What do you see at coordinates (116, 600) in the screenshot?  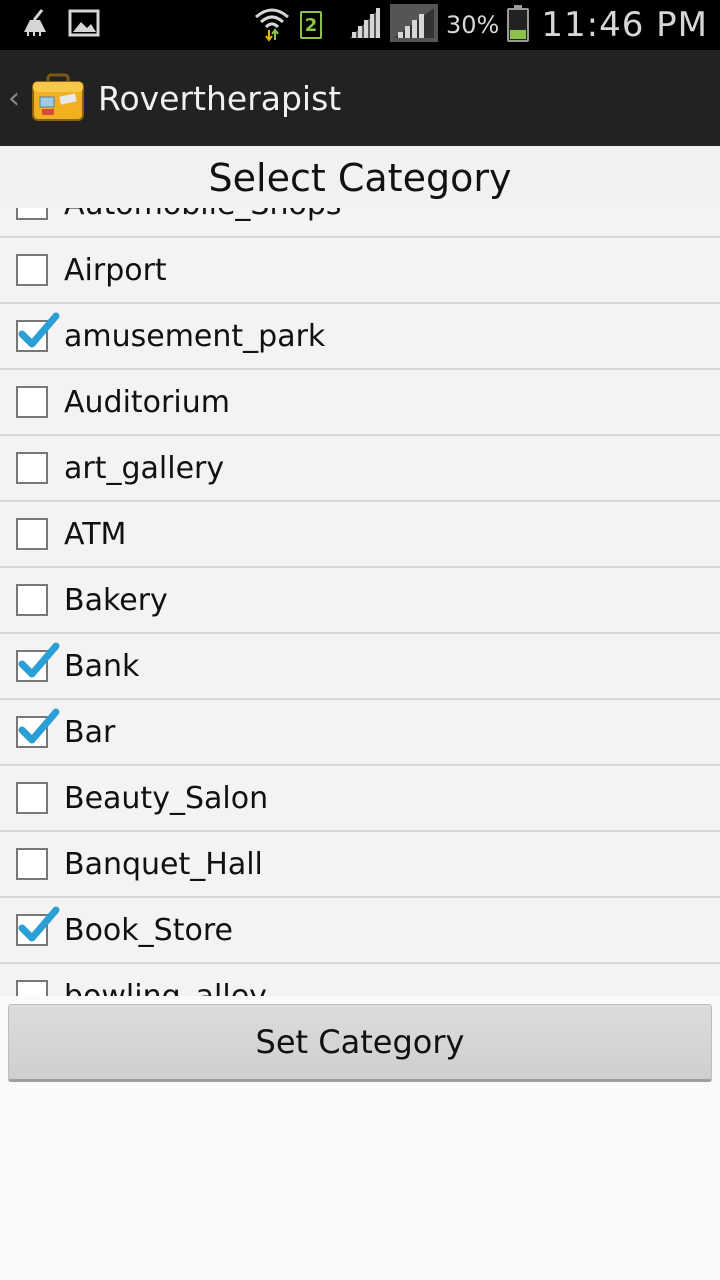 I see `category-label: Bakery` at bounding box center [116, 600].